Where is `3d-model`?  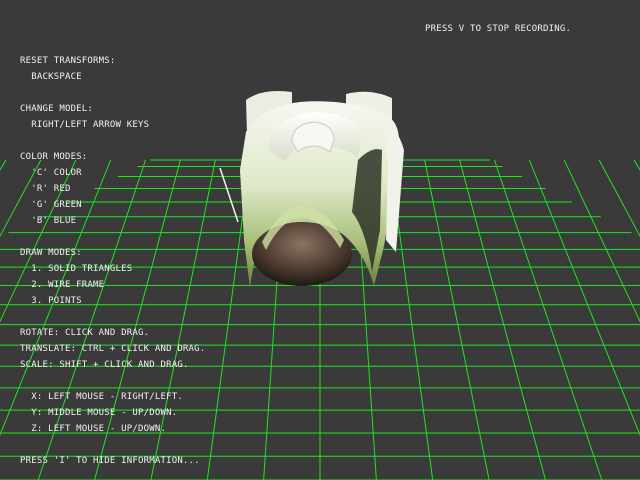 3d-model is located at coordinates (311, 189).